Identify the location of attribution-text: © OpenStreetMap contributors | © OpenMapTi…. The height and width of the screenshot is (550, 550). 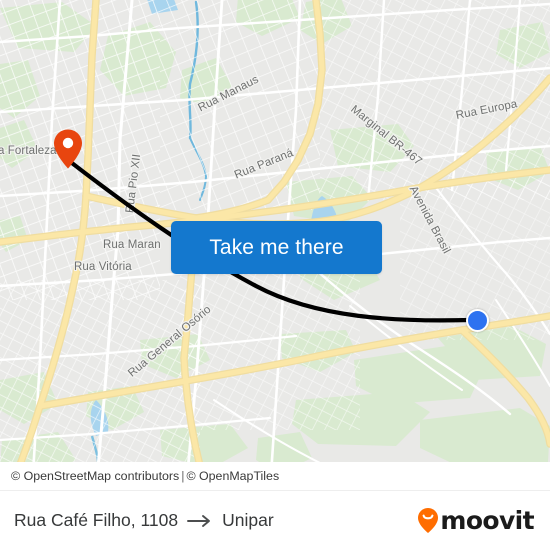
(145, 476).